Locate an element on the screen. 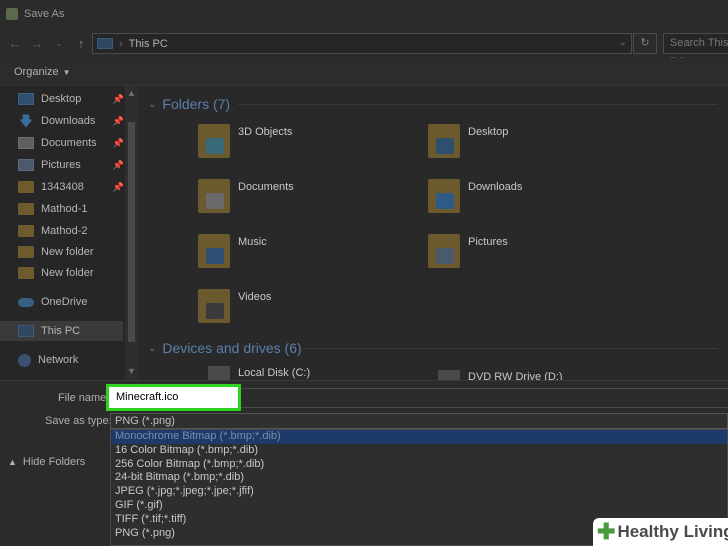 The height and width of the screenshot is (546, 728). chevron-up-icon: ▲ is located at coordinates (12, 462).